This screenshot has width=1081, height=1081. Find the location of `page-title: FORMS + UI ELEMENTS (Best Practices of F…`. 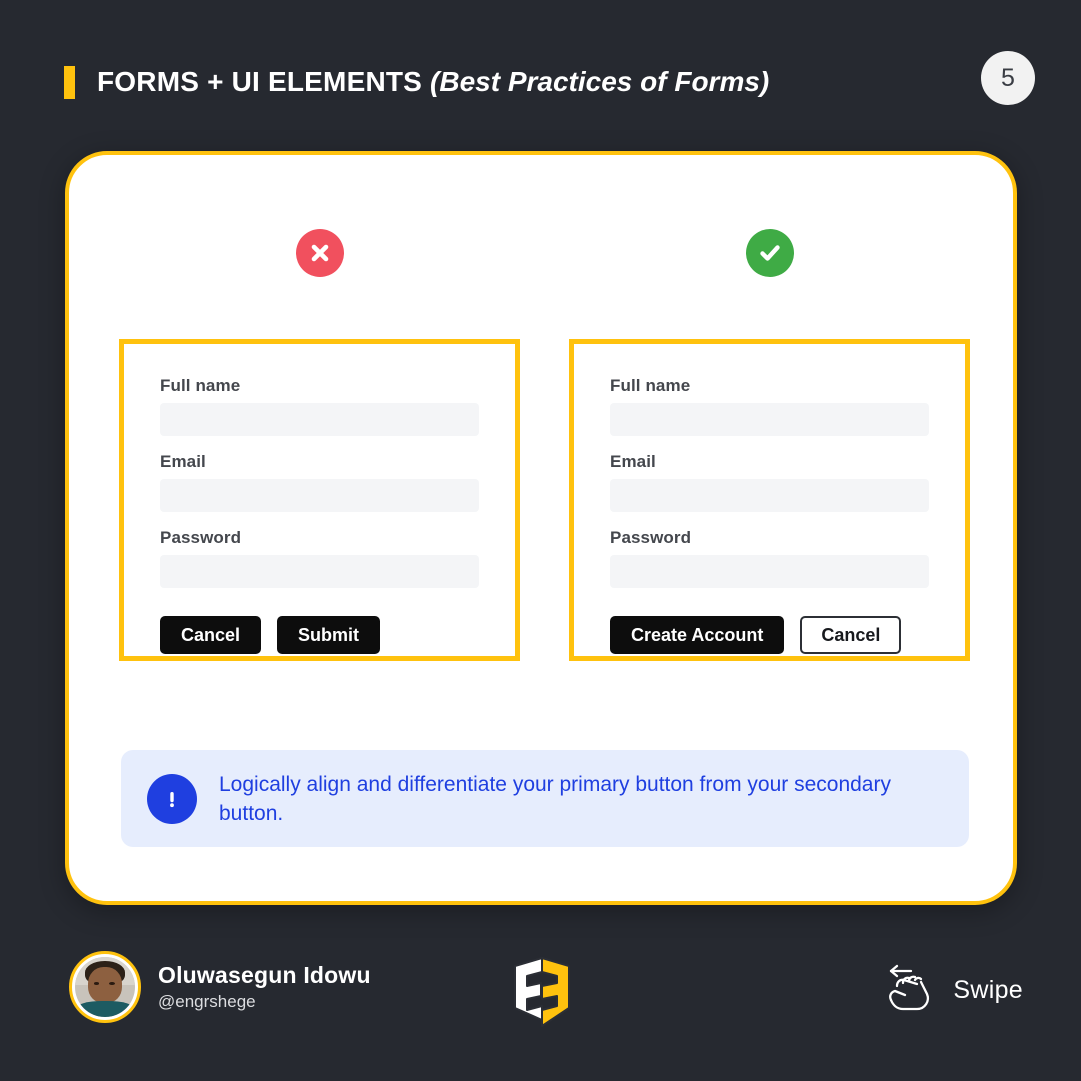

page-title: FORMS + UI ELEMENTS (Best Practices of F… is located at coordinates (433, 82).